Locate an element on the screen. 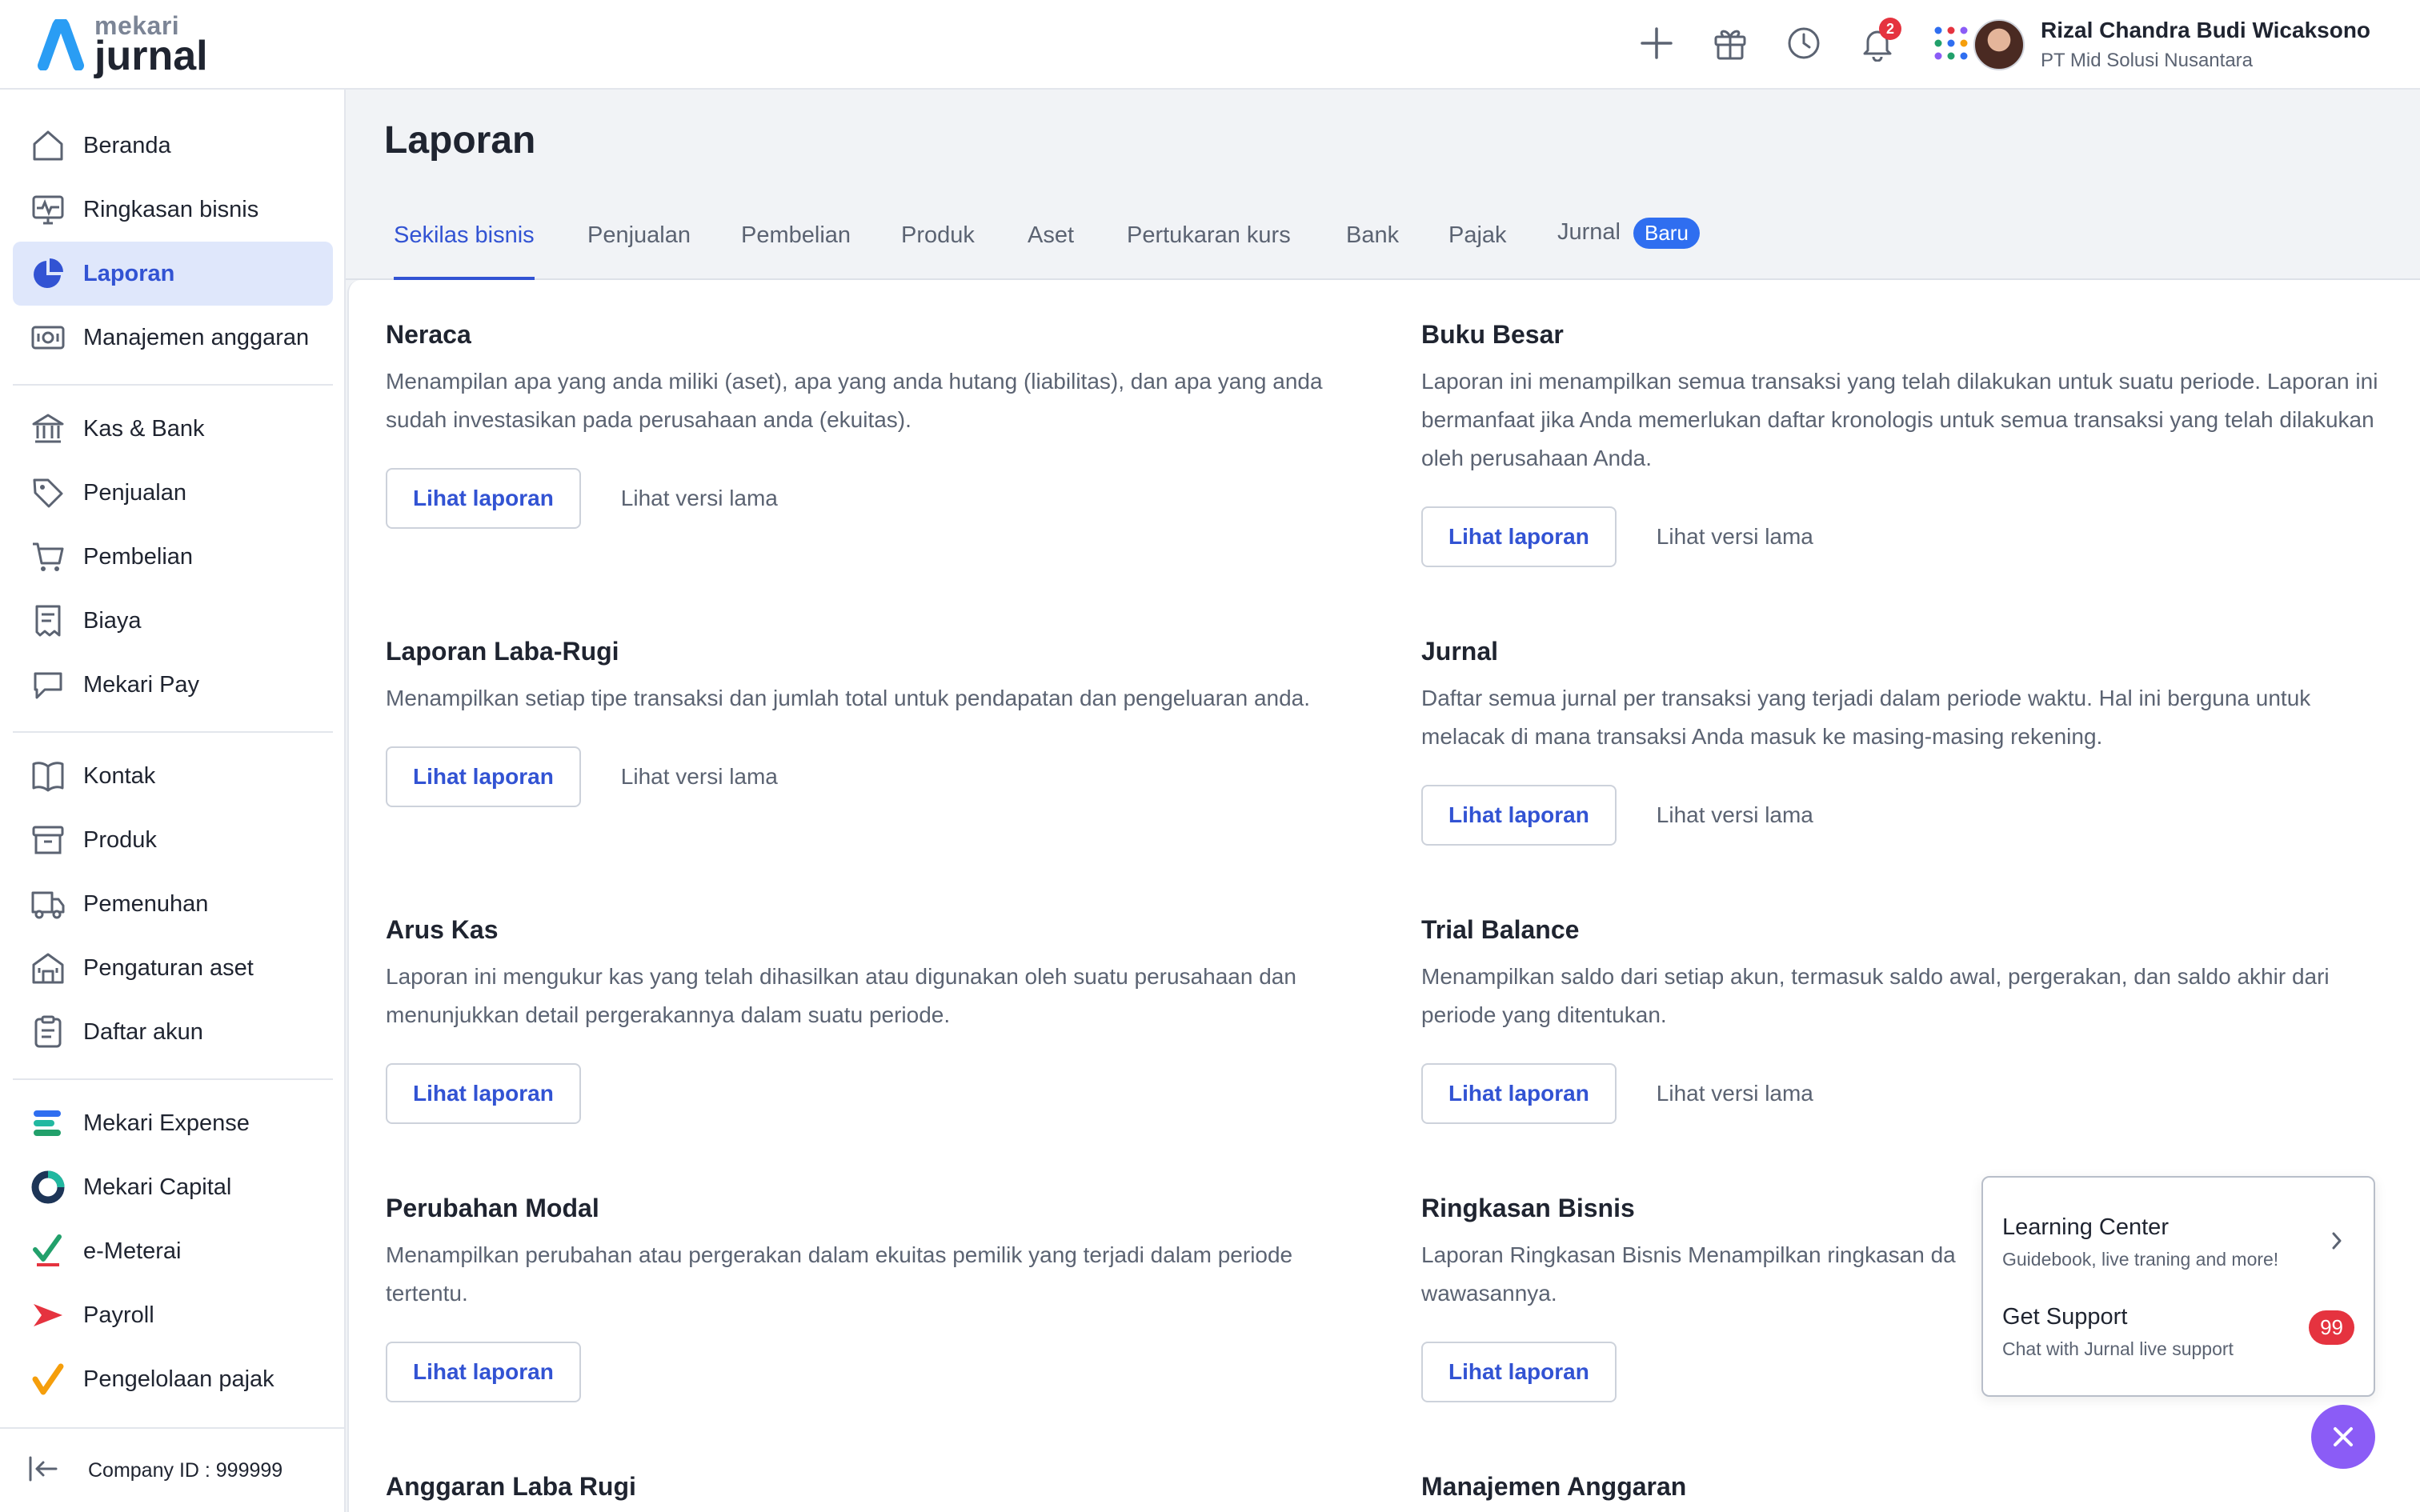 The image size is (2420, 1512). gift-button is located at coordinates (1730, 43).